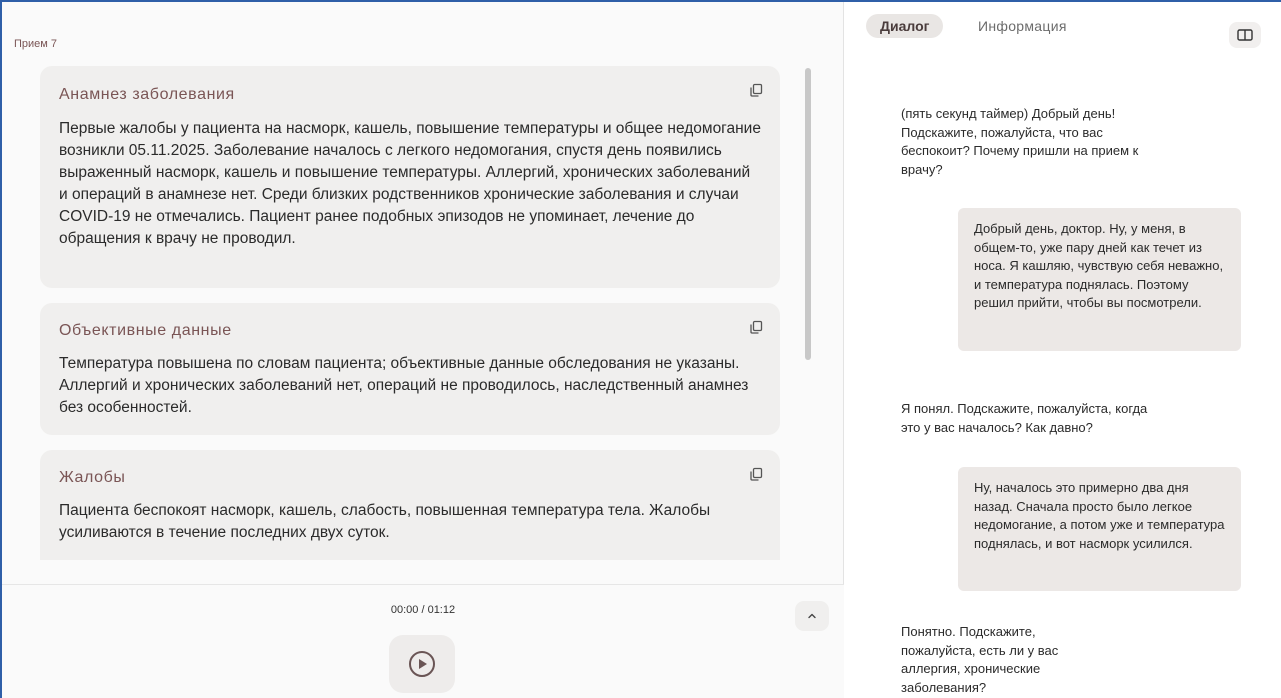 Image resolution: width=1281 pixels, height=698 pixels. I want to click on section-title: Жалобы, so click(92, 477).